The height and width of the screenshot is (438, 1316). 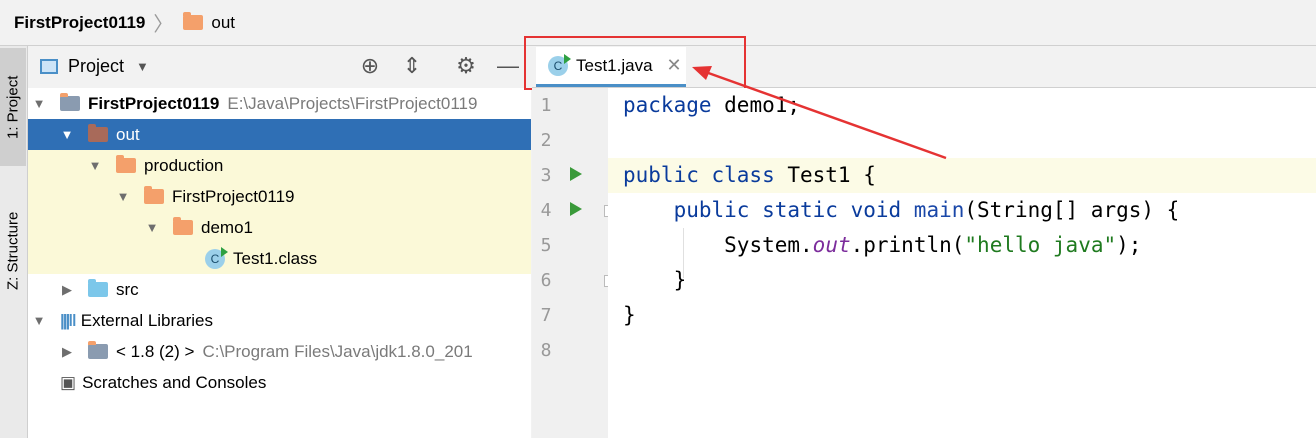 What do you see at coordinates (933, 245) in the screenshot?
I see `code-line: System.out.println("hello java");` at bounding box center [933, 245].